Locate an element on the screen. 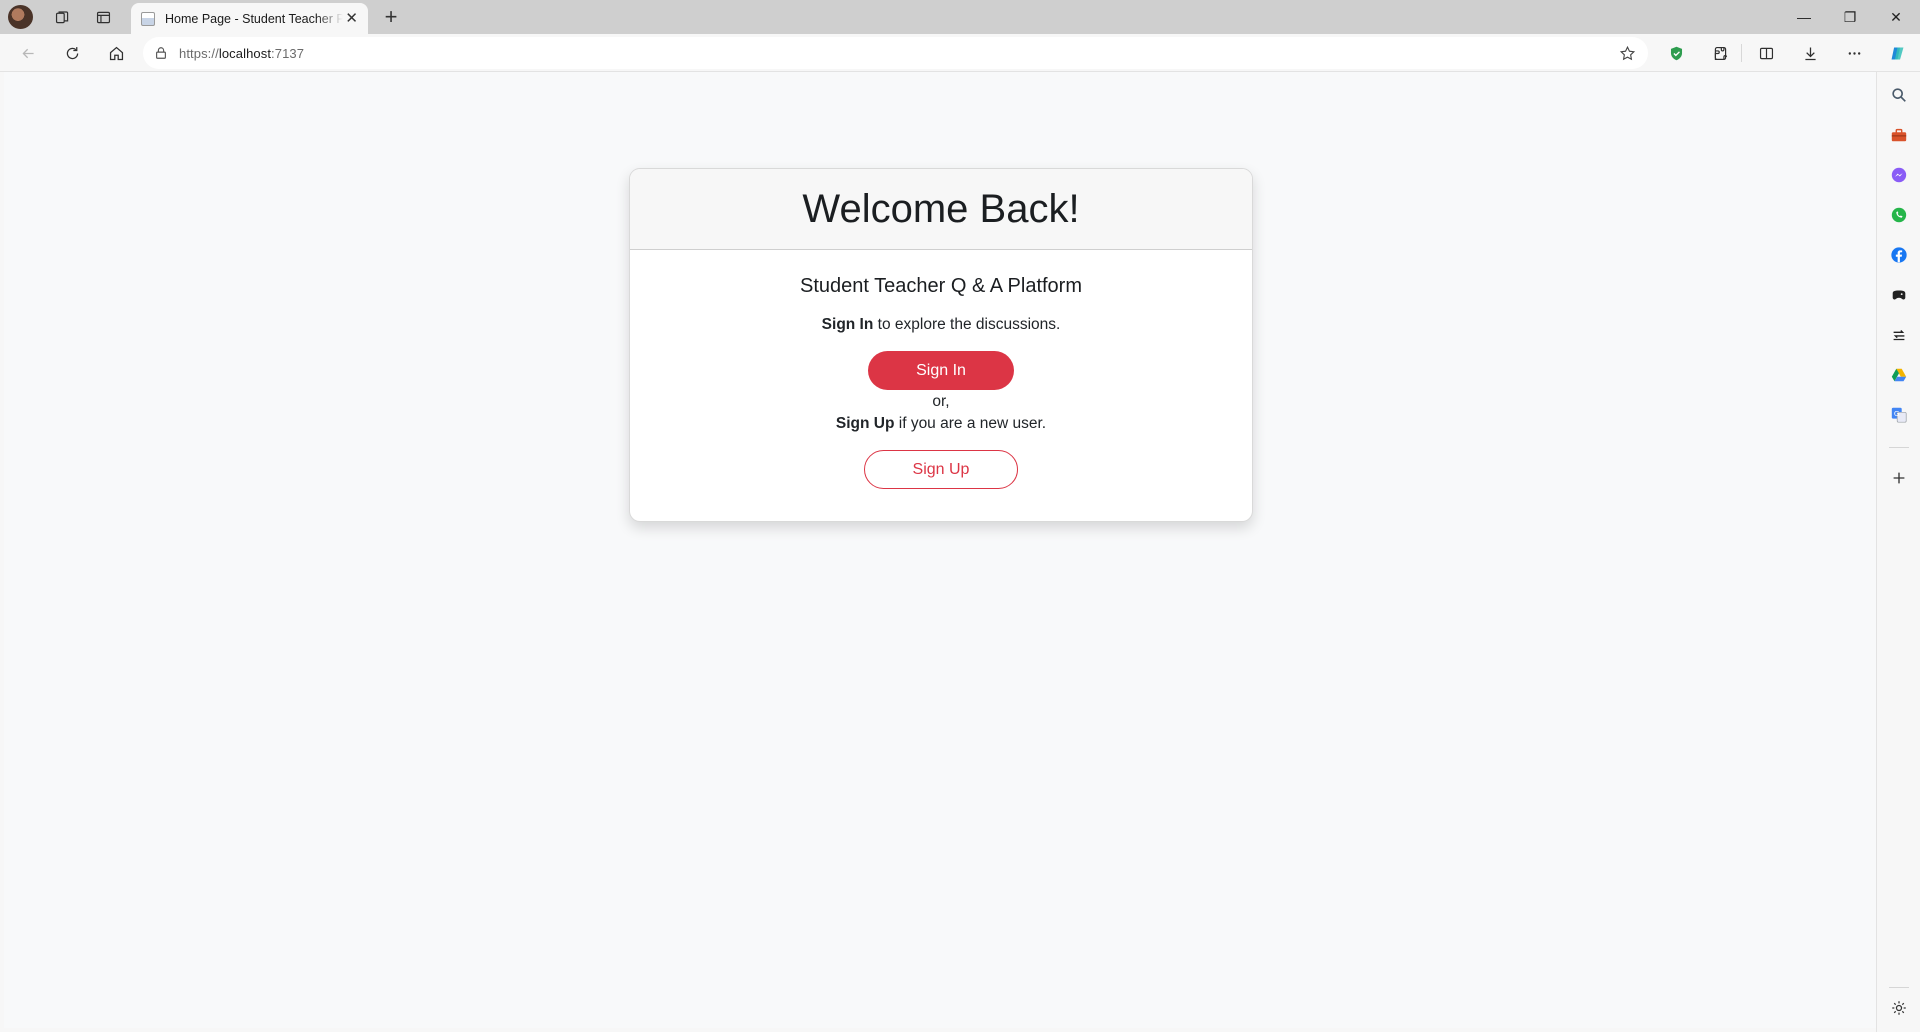 This screenshot has height=1032, width=1920. browser-toolbar: https://localhost:7137 is located at coordinates (960, 53).